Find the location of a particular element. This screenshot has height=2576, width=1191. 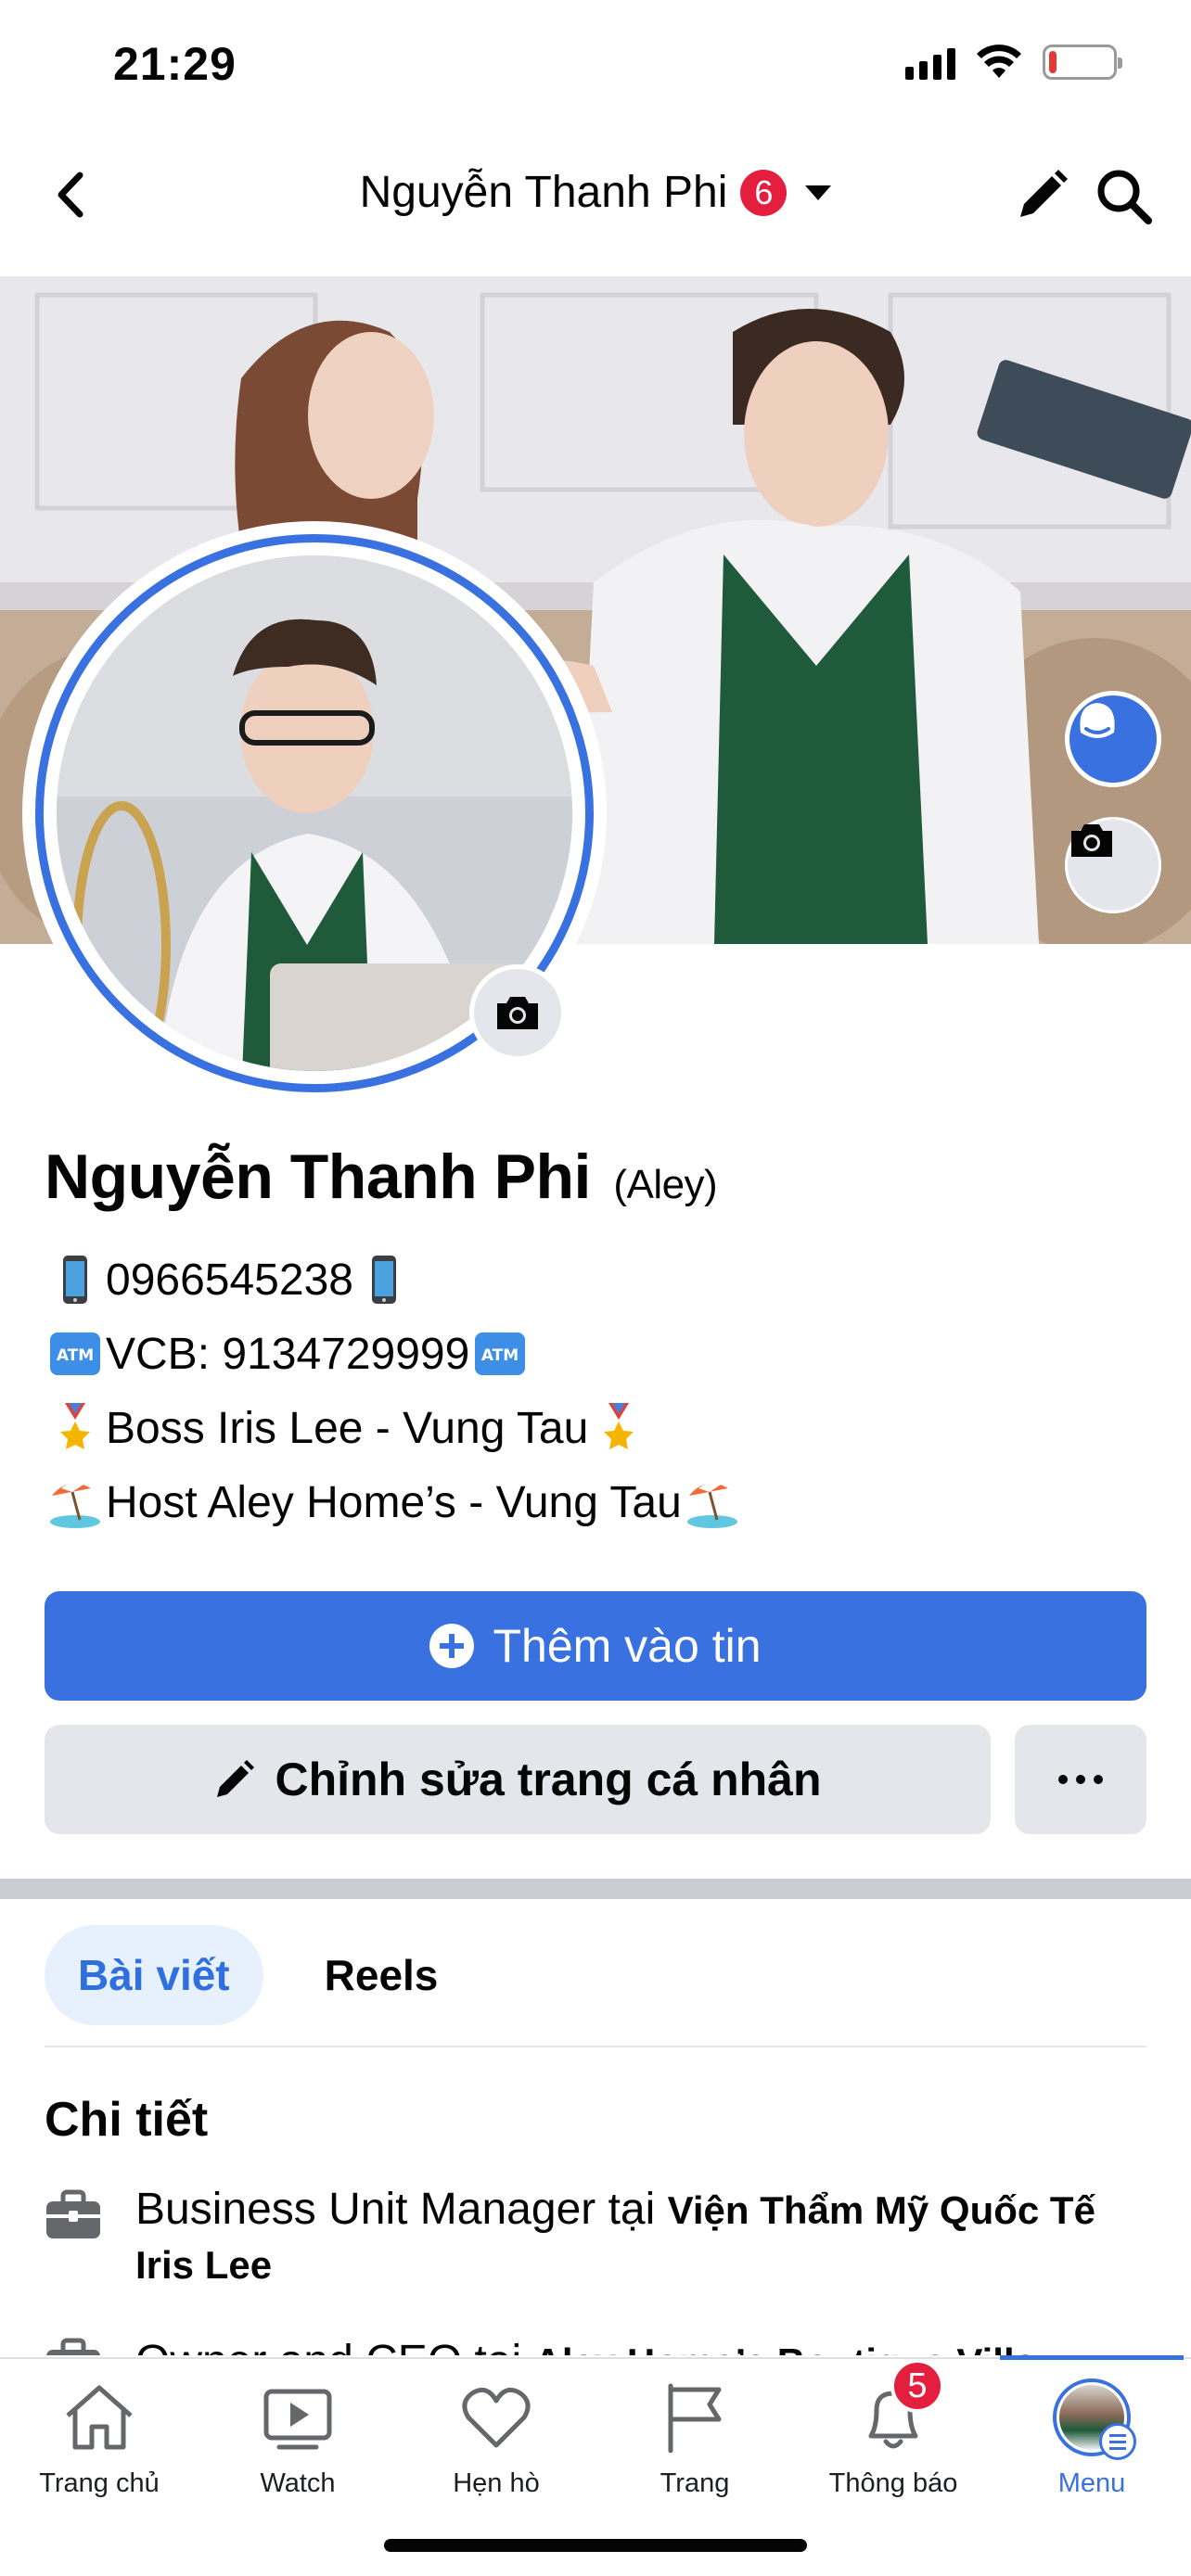

tab-dating: Hẹn hò is located at coordinates (497, 2437).